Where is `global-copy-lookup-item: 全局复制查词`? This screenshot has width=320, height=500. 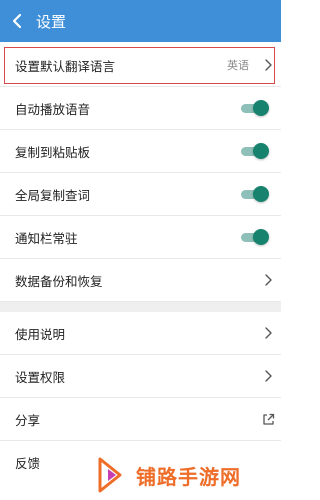 global-copy-lookup-item: 全局复制查词 is located at coordinates (140, 194).